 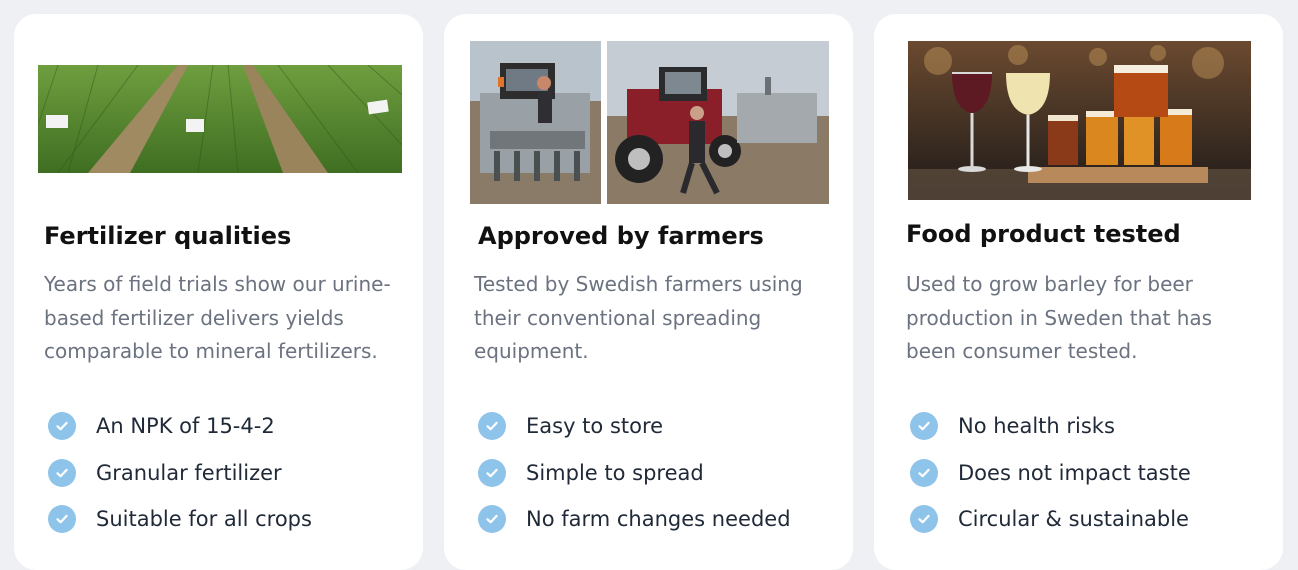 What do you see at coordinates (1073, 519) in the screenshot?
I see `feature-label: Circular & sustainable` at bounding box center [1073, 519].